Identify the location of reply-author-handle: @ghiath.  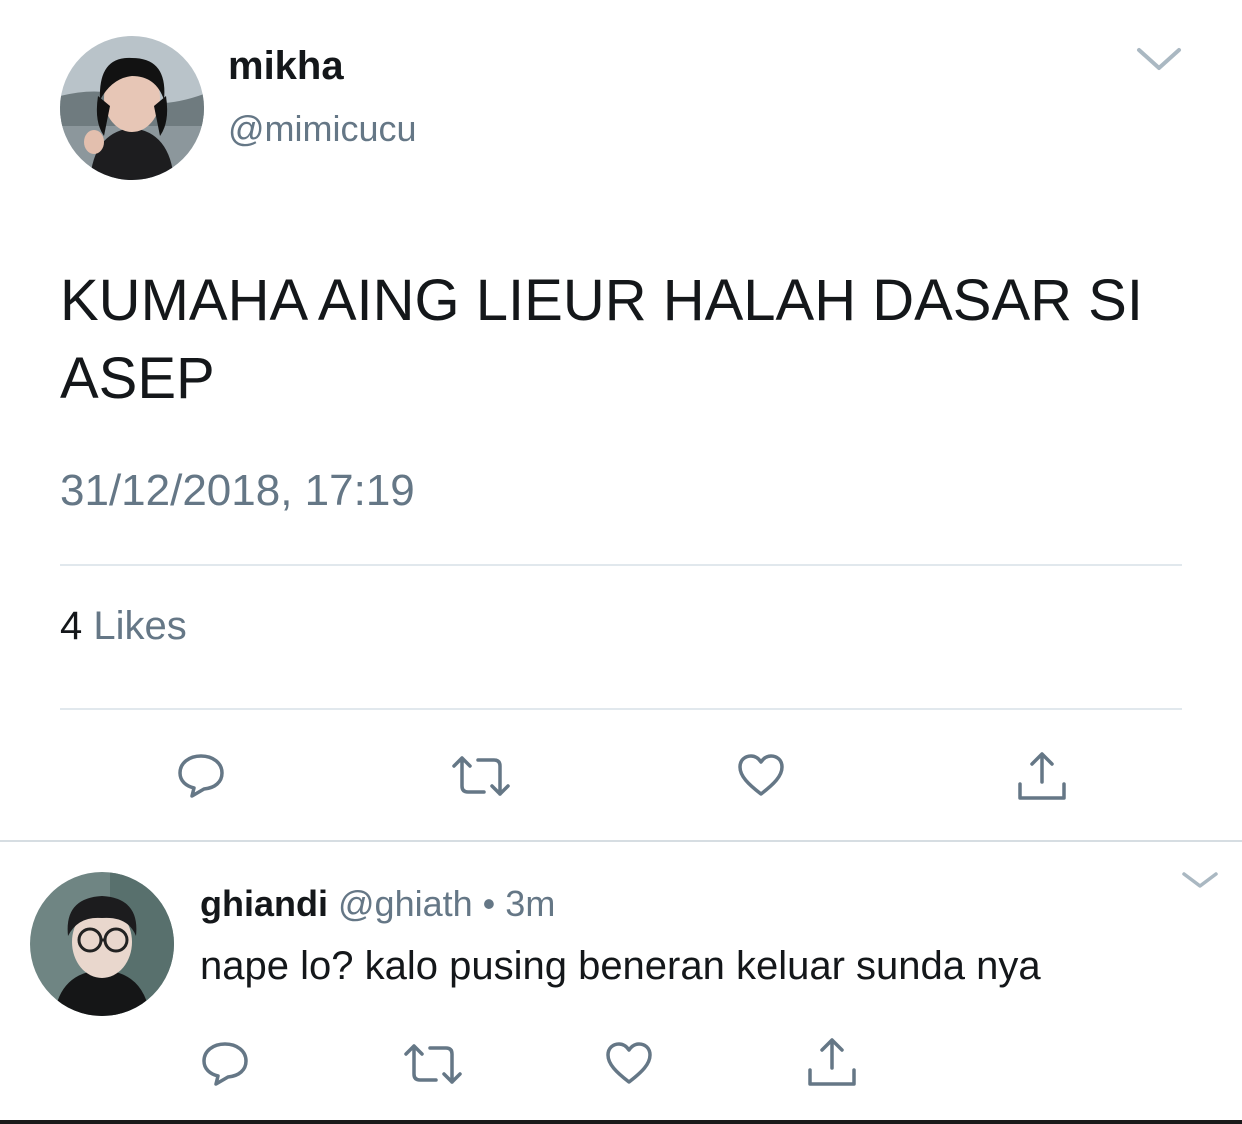
(405, 903).